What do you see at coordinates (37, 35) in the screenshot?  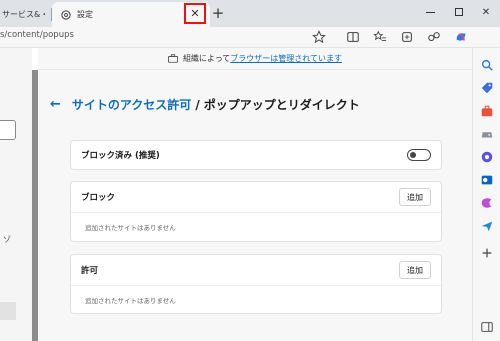 I see `address-bar: s/content/popups` at bounding box center [37, 35].